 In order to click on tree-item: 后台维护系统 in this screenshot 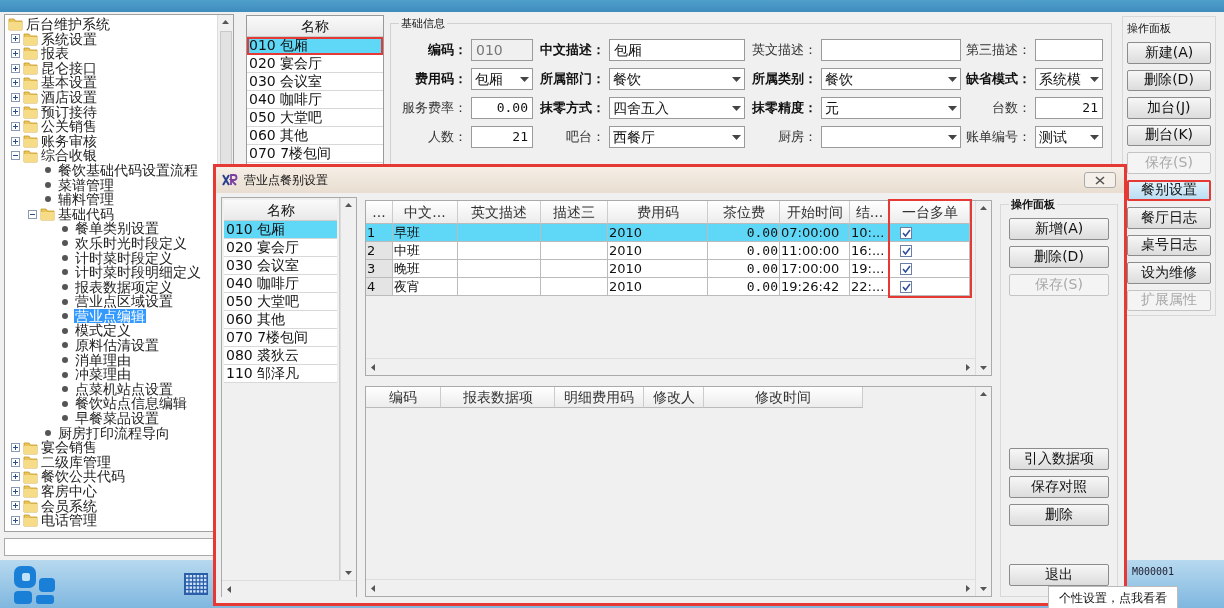, I will do `click(68, 24)`.